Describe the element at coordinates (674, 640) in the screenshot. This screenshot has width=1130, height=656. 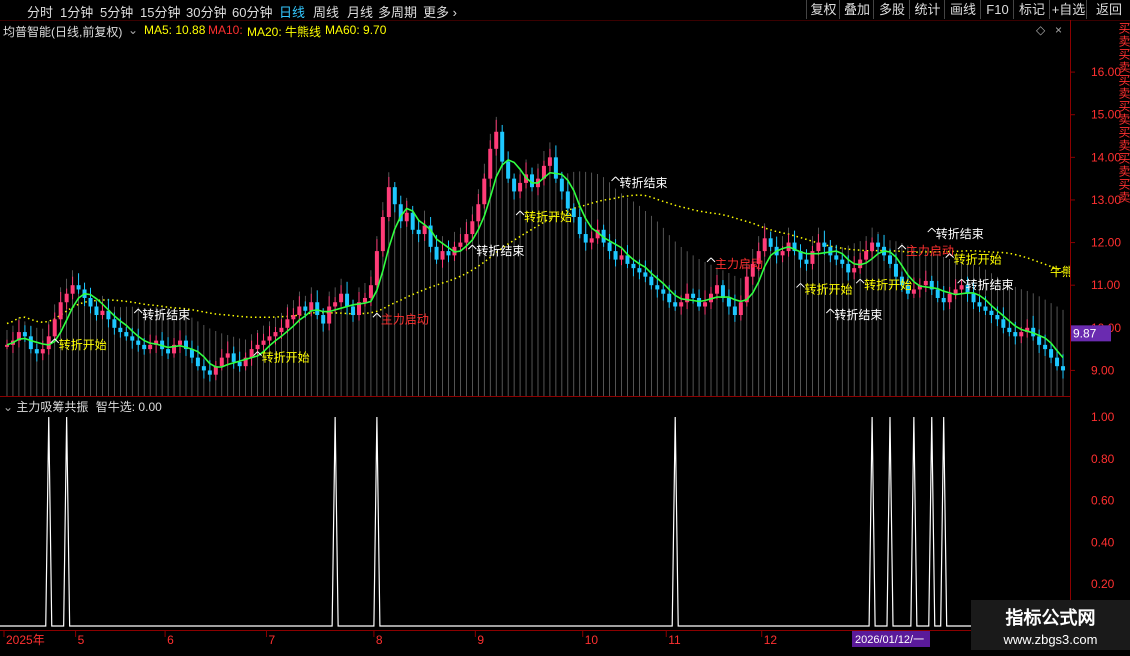
I see `date-label: 11` at that location.